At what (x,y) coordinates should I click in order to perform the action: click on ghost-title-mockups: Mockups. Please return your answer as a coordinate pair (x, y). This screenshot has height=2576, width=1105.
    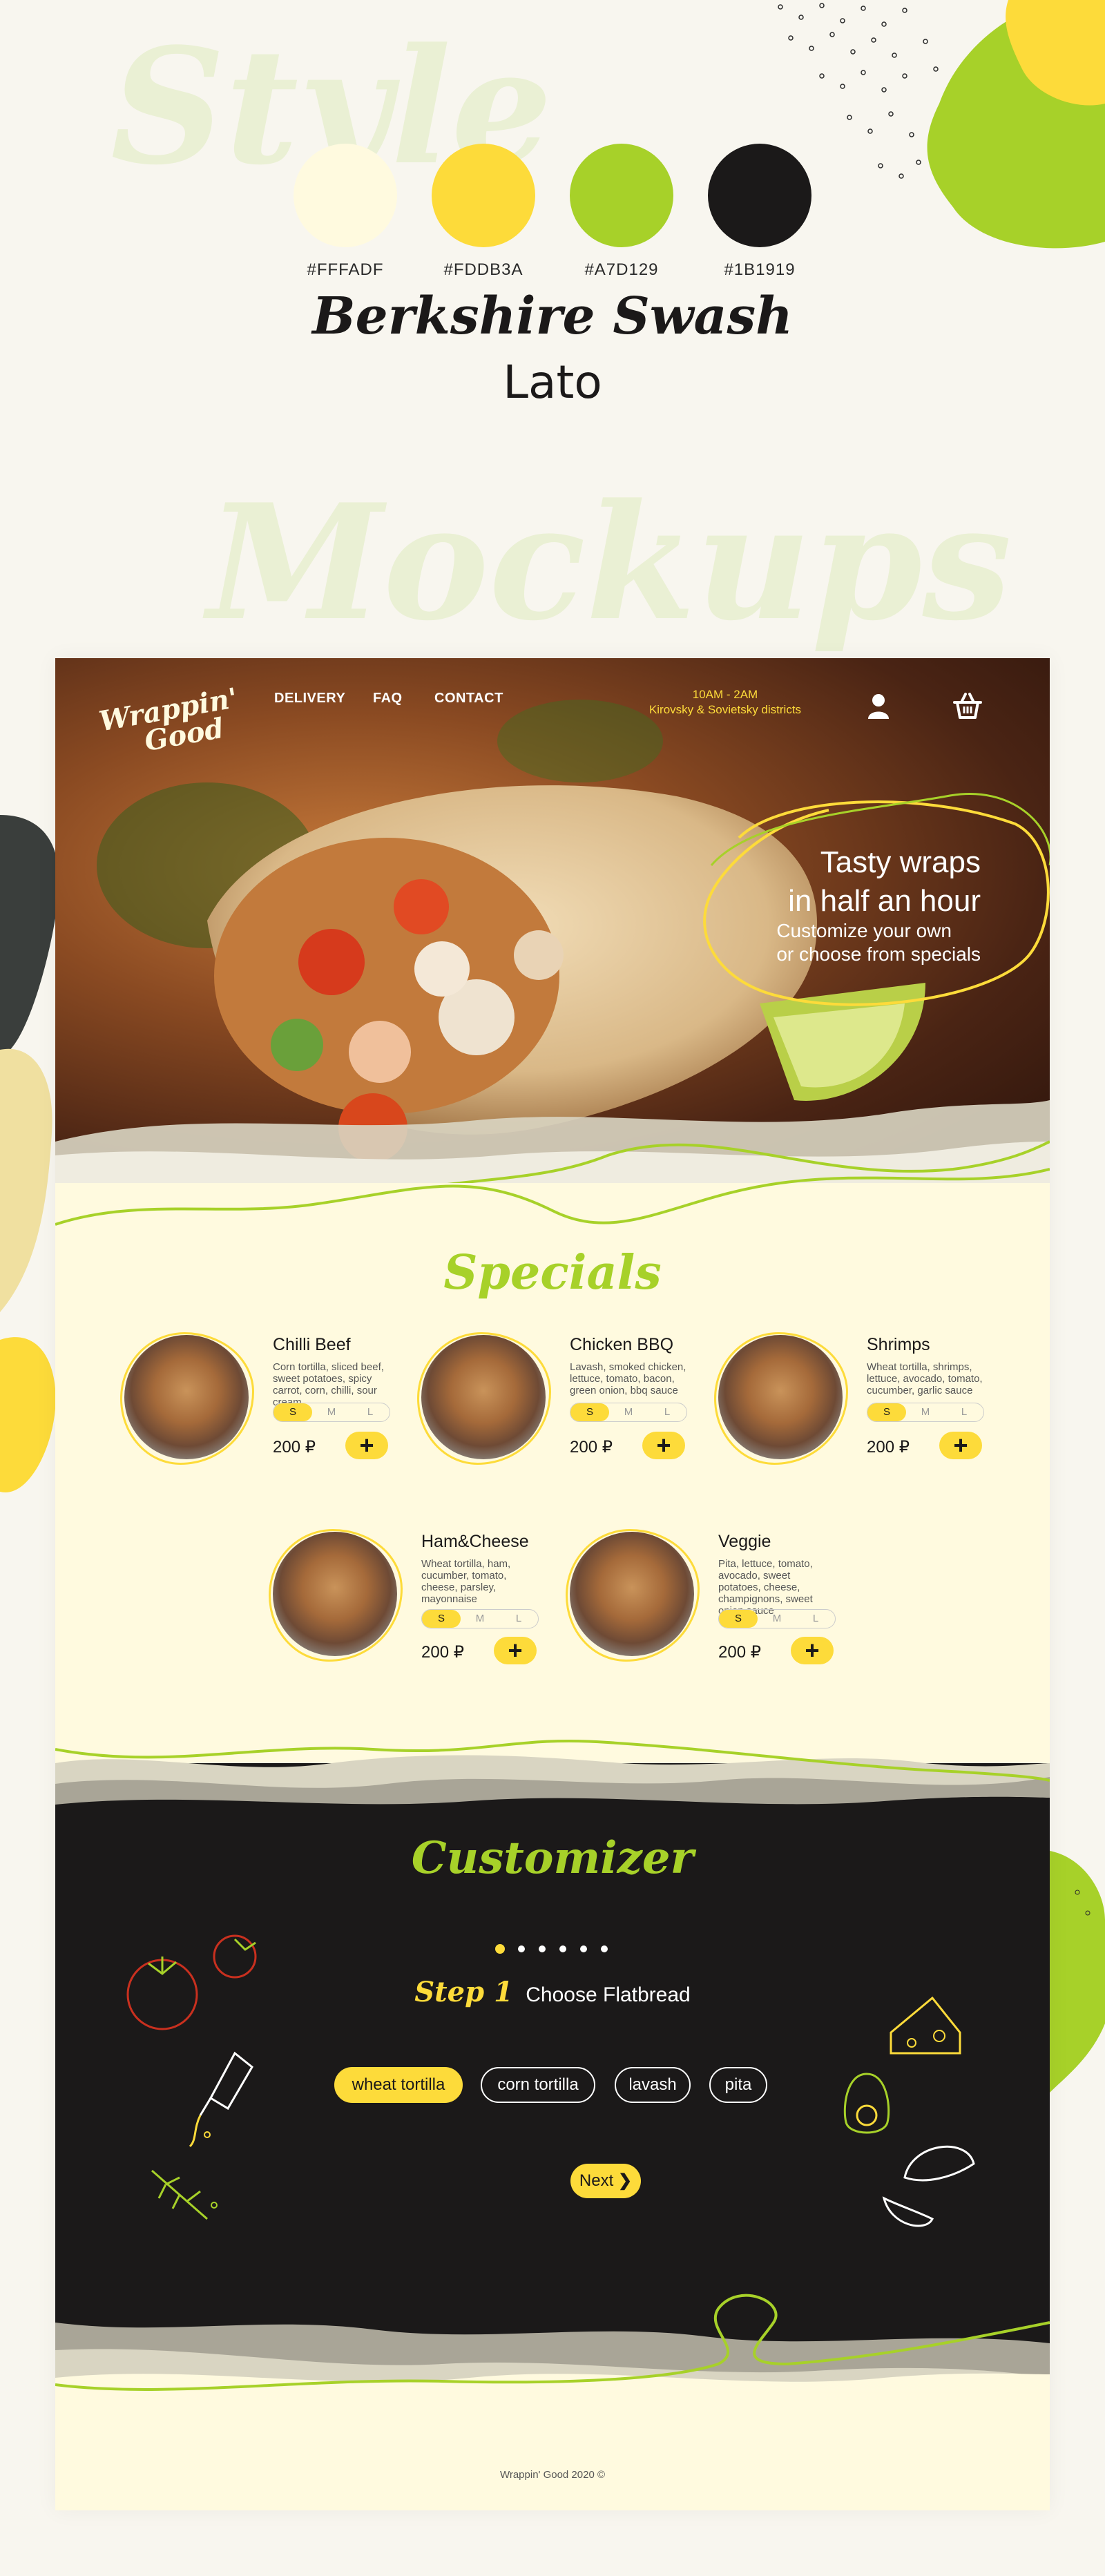
    Looking at the image, I should click on (609, 563).